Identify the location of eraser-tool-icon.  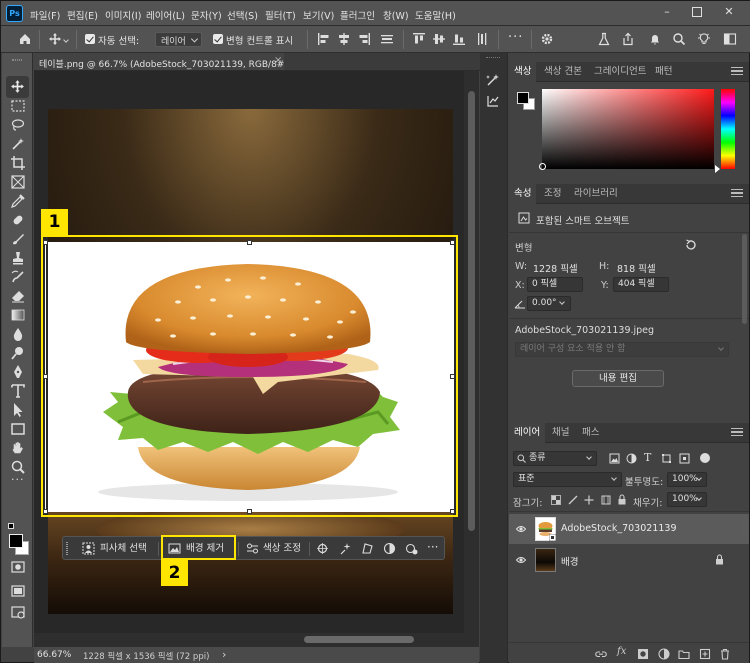
(18, 296).